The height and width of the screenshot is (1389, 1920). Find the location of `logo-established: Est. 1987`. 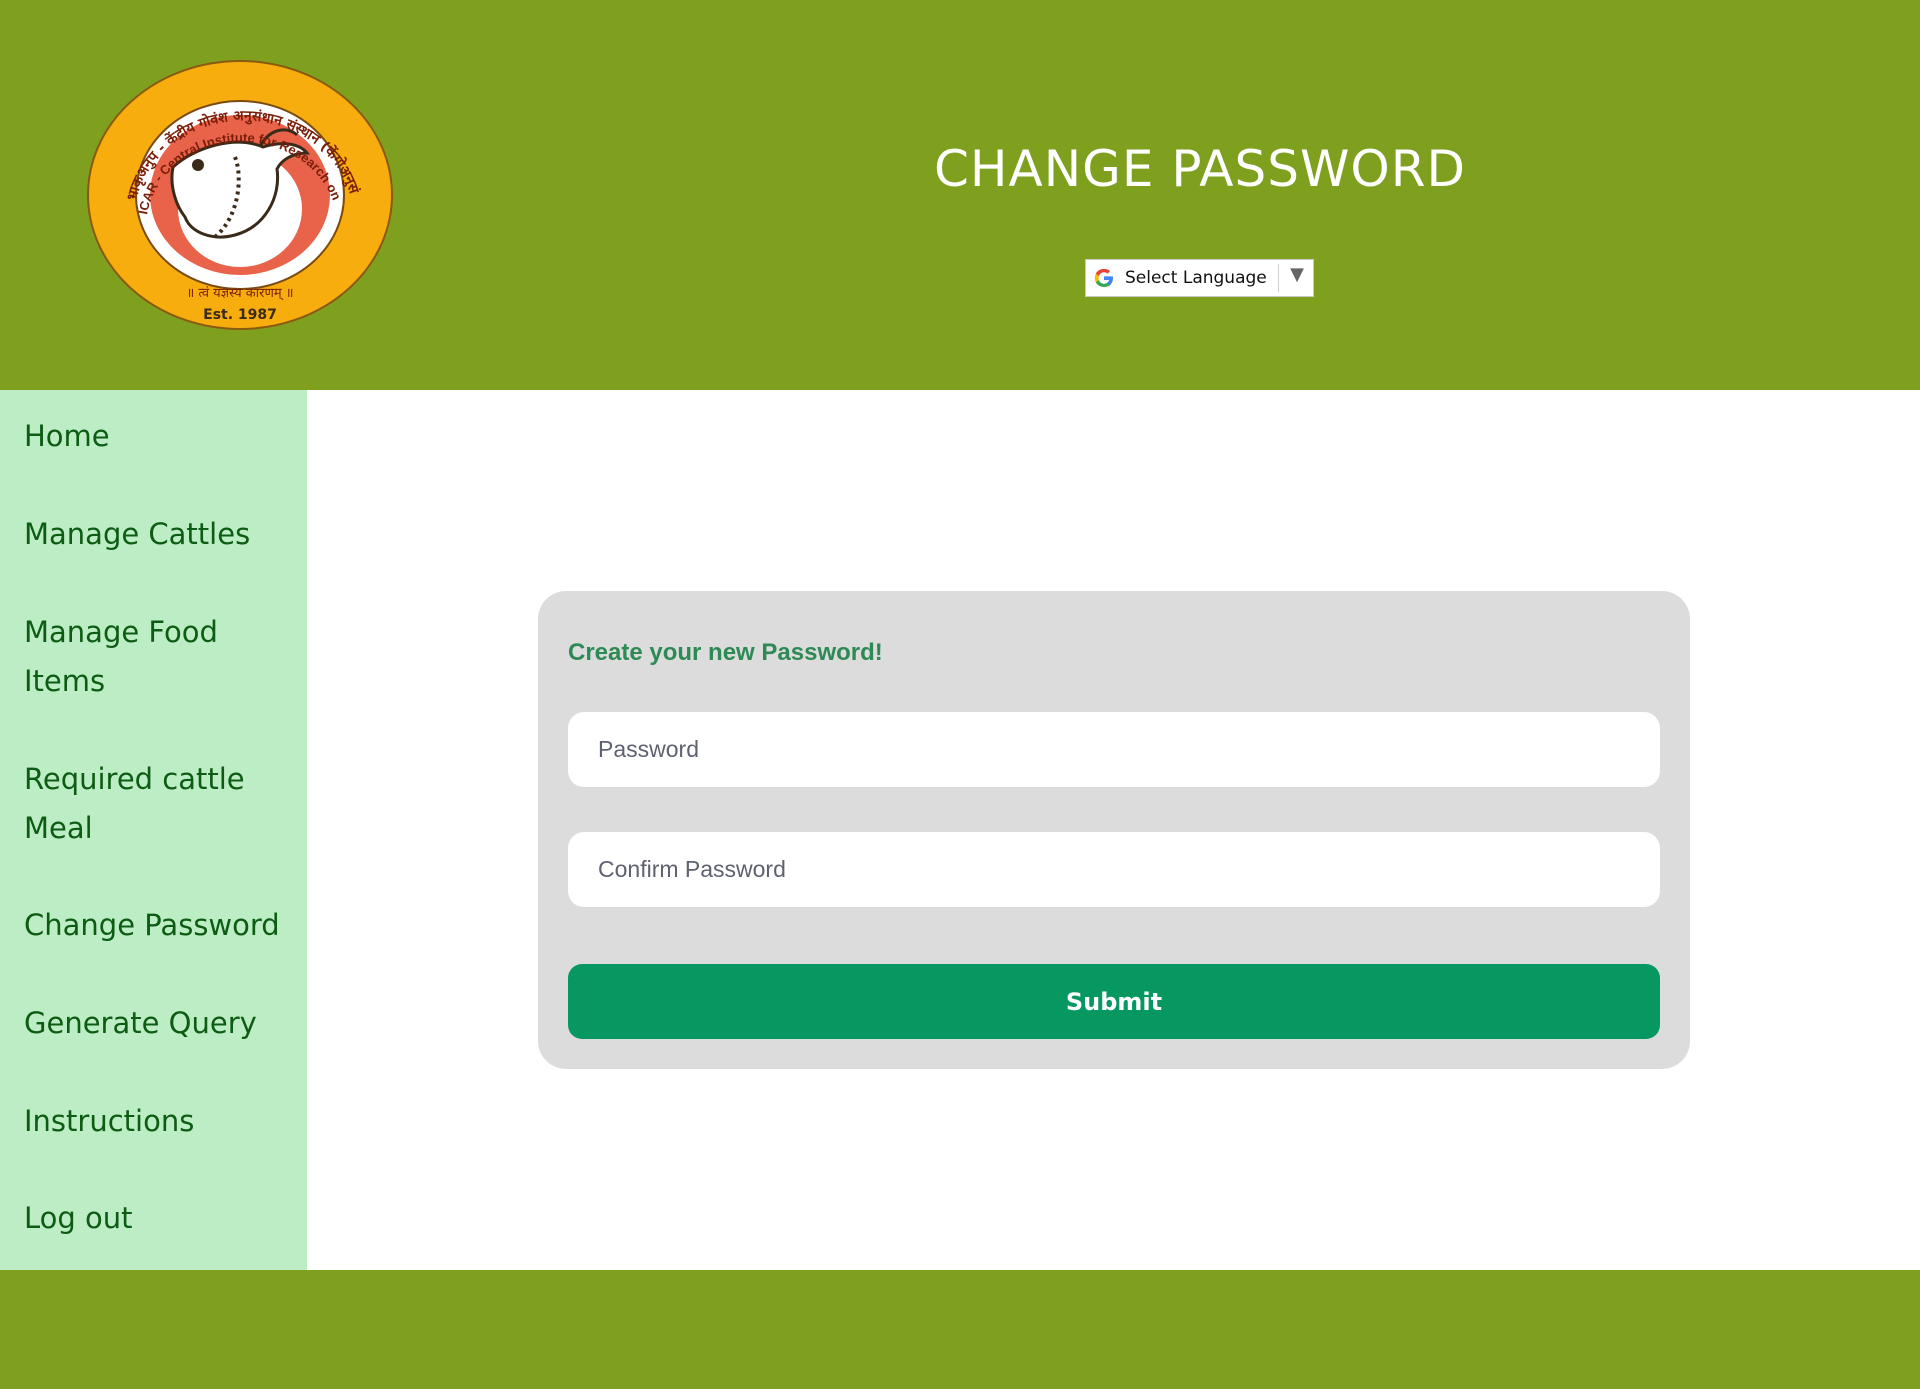

logo-established: Est. 1987 is located at coordinates (240, 315).